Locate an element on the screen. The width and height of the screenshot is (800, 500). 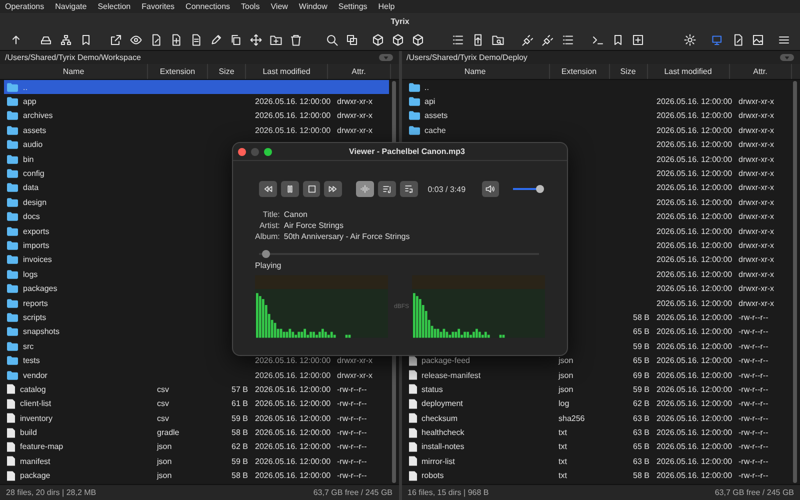
waveform-icon is located at coordinates (365, 189).